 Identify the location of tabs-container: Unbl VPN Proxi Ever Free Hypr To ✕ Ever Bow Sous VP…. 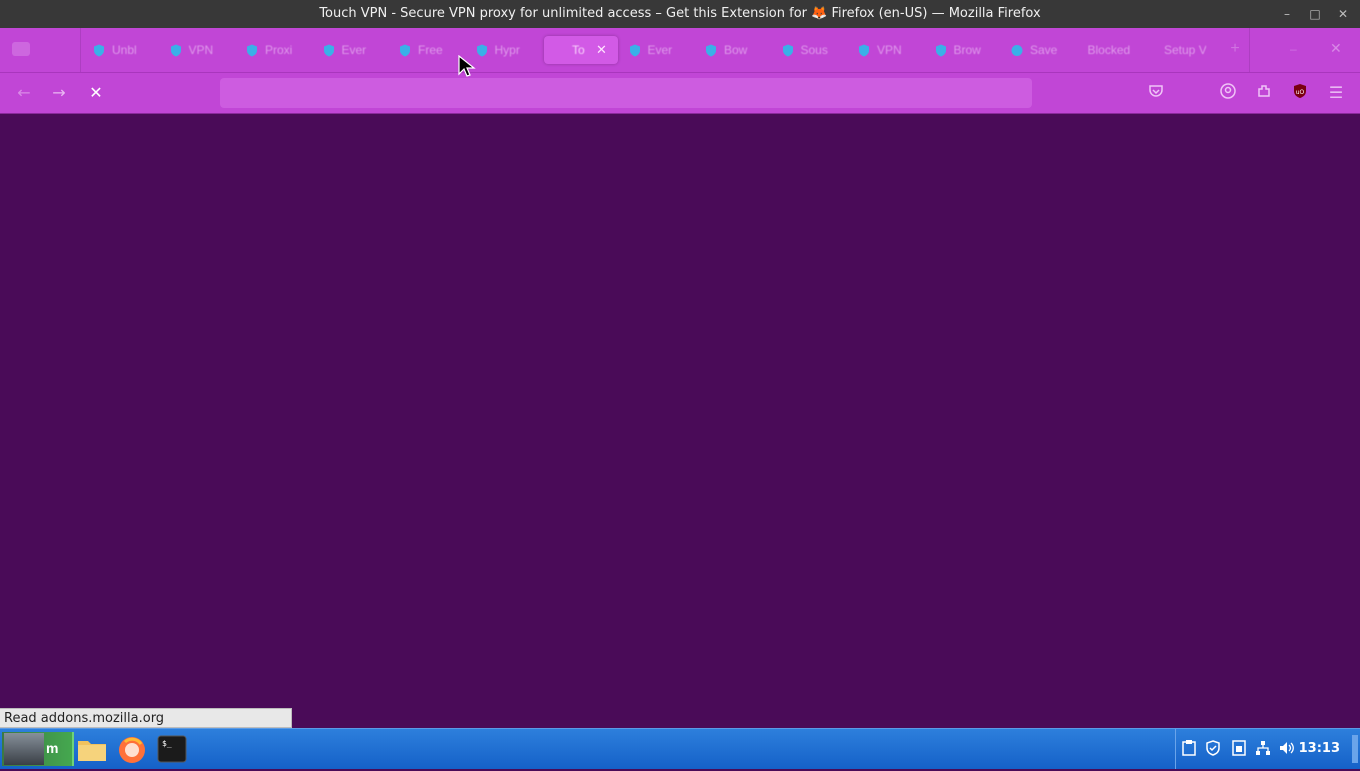
(665, 50).